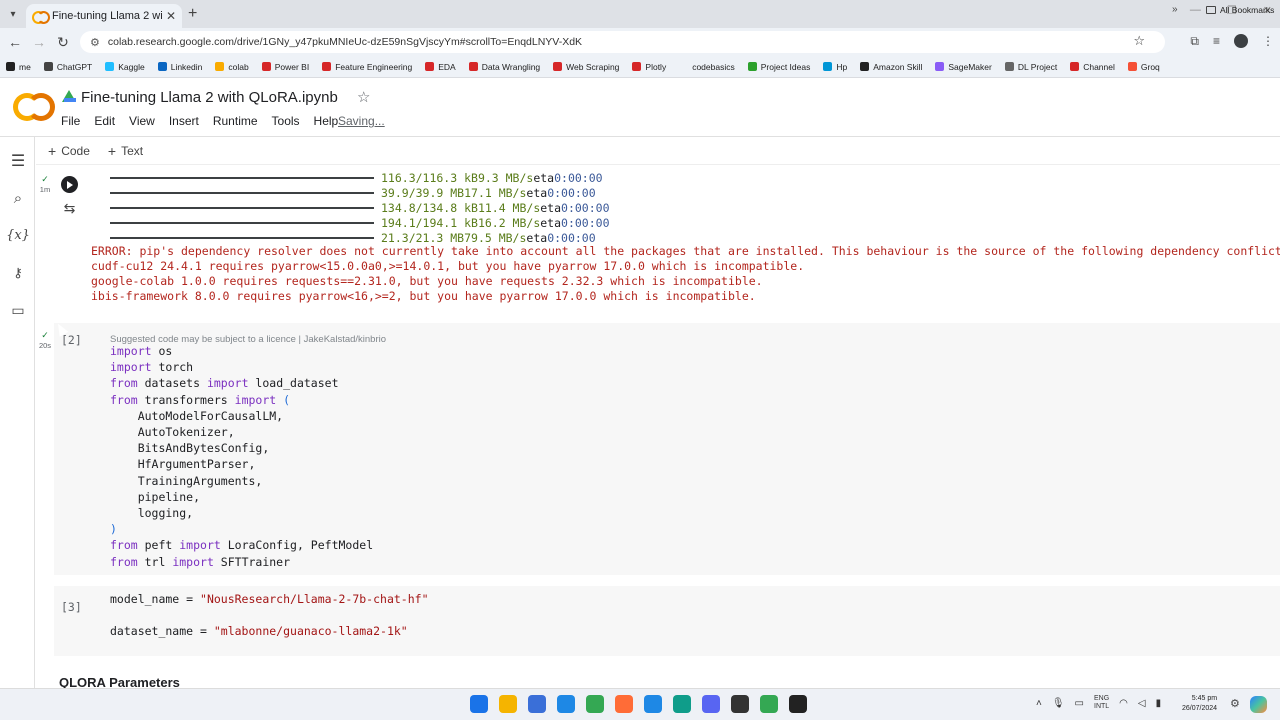 This screenshot has width=1280, height=720. I want to click on minimize-icon: —, so click(1195, 10).